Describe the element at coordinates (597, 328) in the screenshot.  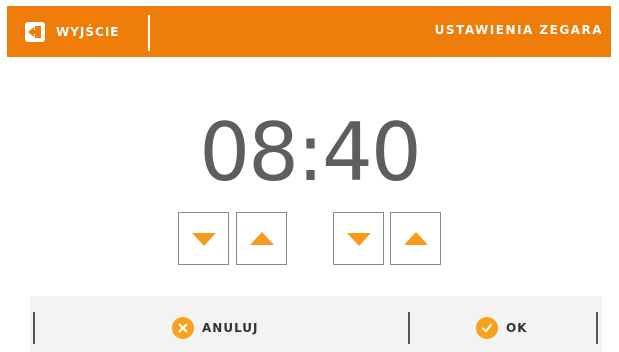
I see `footer-divider-right` at that location.